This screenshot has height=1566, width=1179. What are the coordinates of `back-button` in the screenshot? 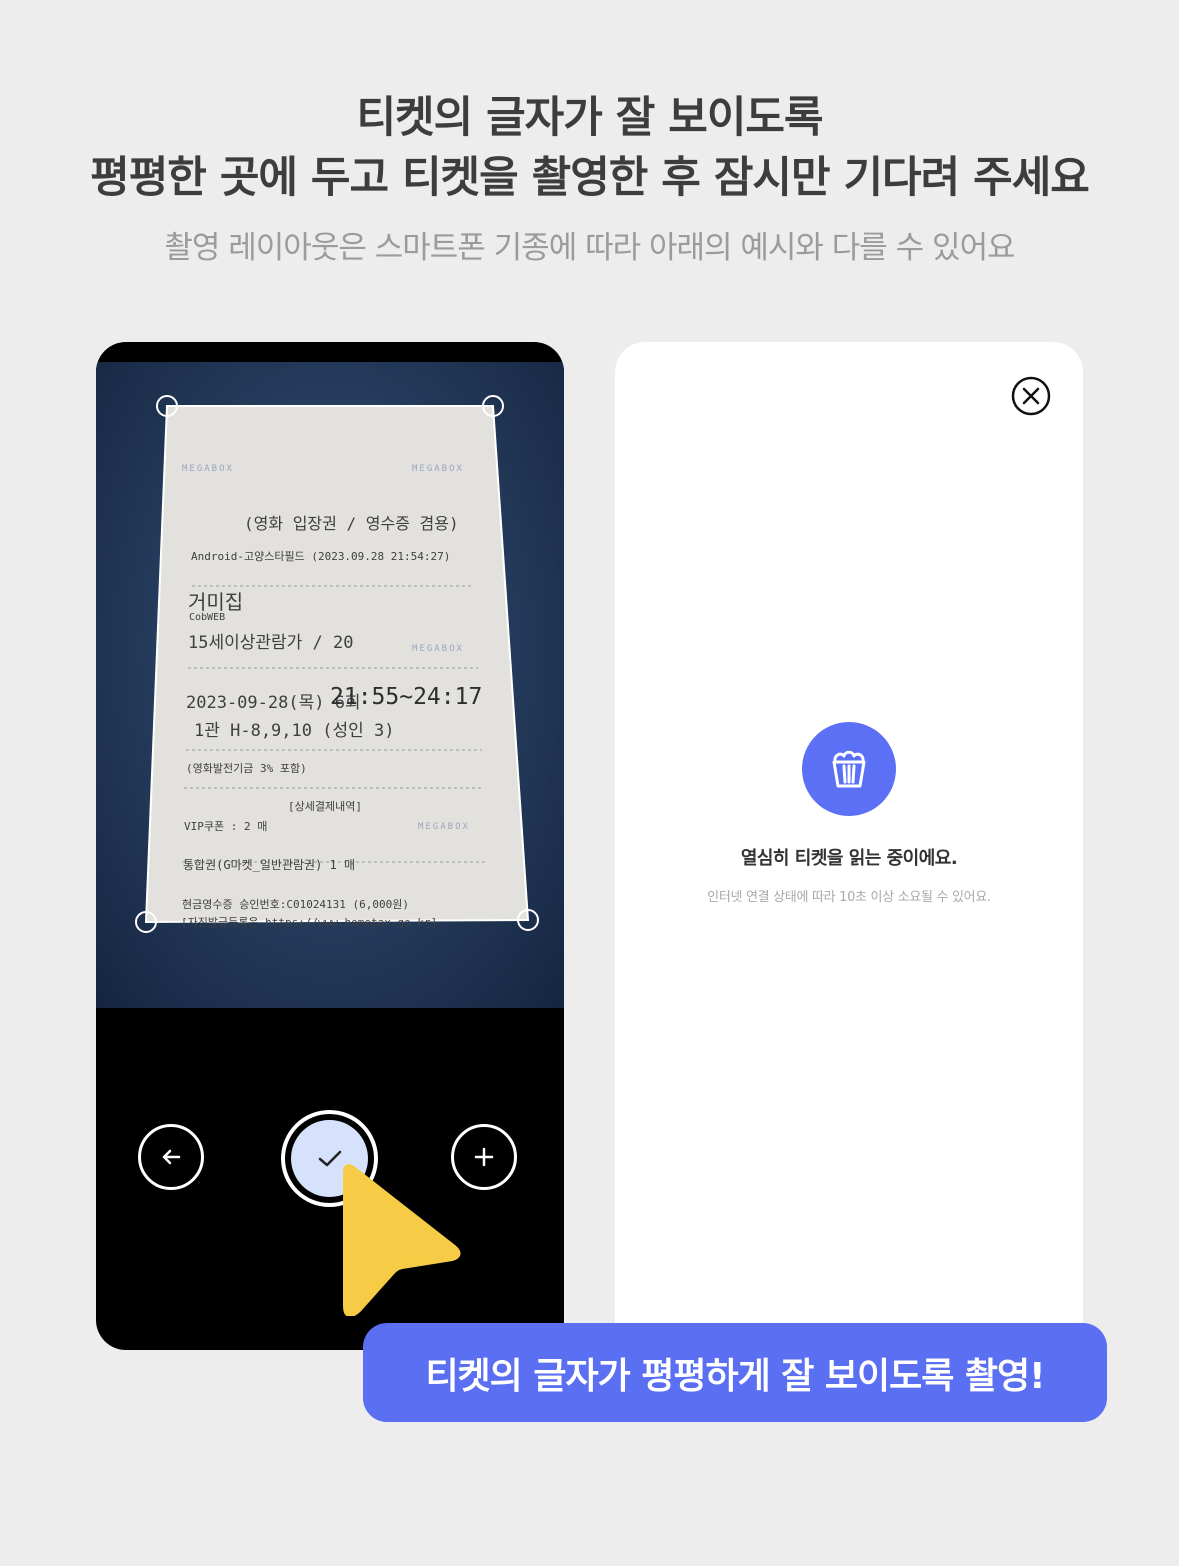 It's located at (171, 1157).